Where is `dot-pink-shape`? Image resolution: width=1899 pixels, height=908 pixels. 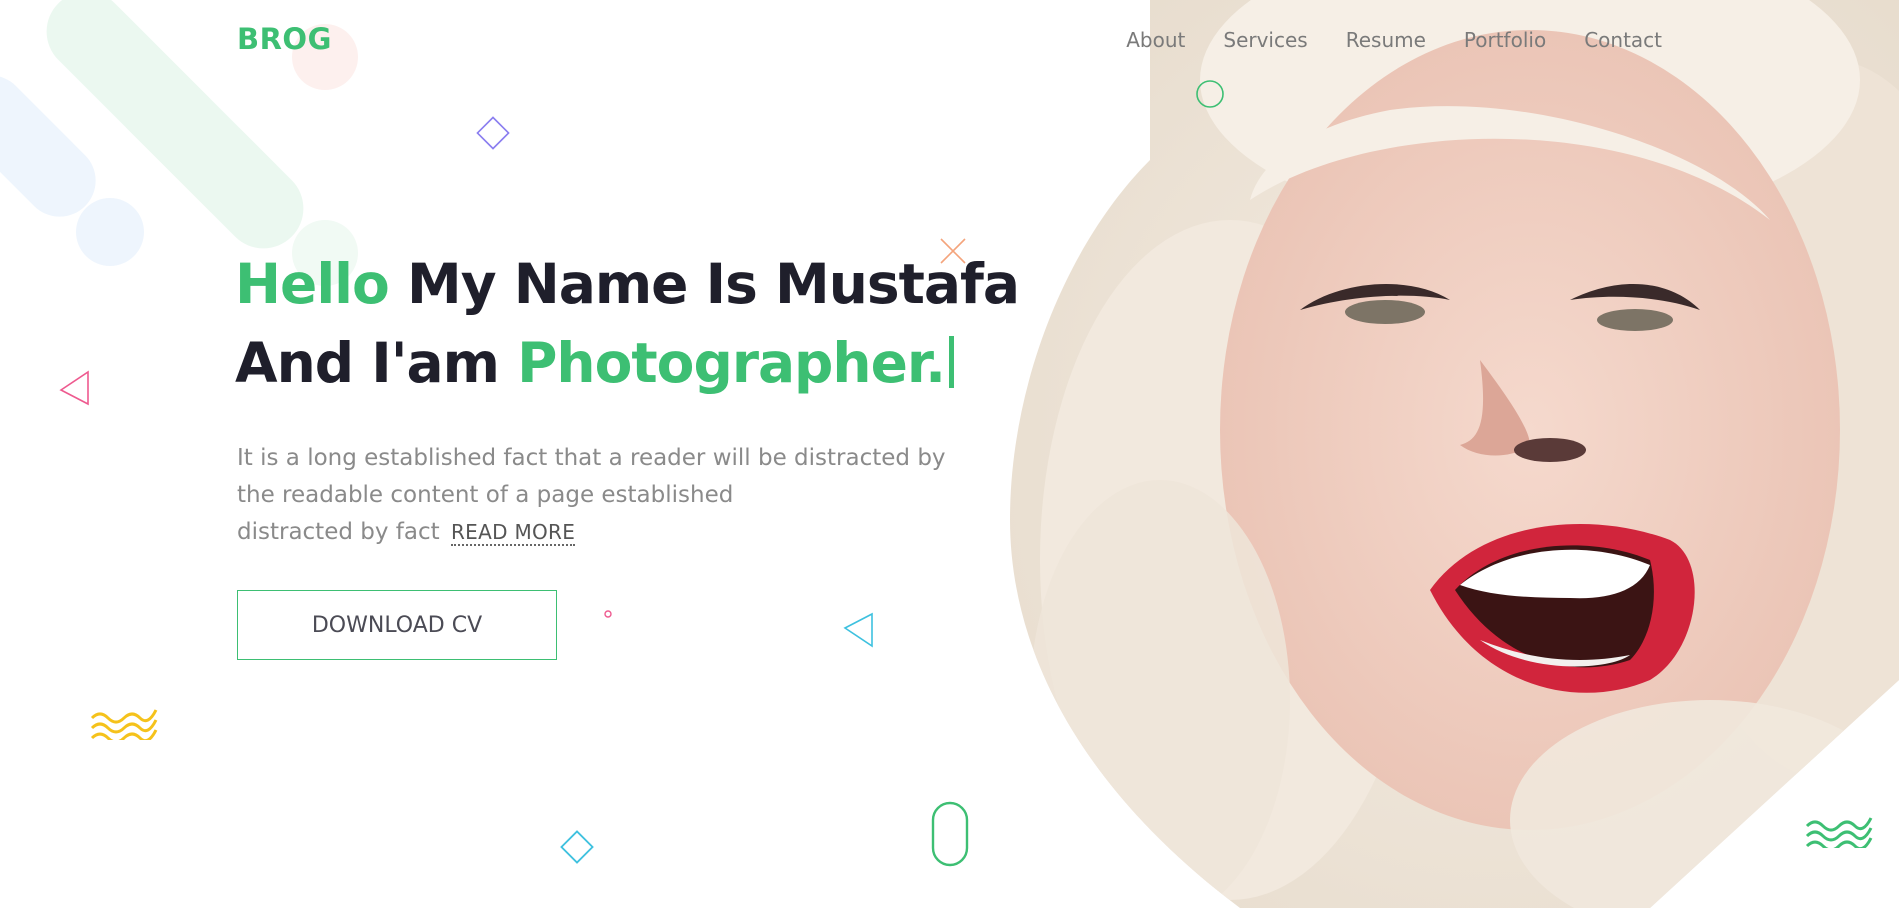
dot-pink-shape is located at coordinates (608, 614).